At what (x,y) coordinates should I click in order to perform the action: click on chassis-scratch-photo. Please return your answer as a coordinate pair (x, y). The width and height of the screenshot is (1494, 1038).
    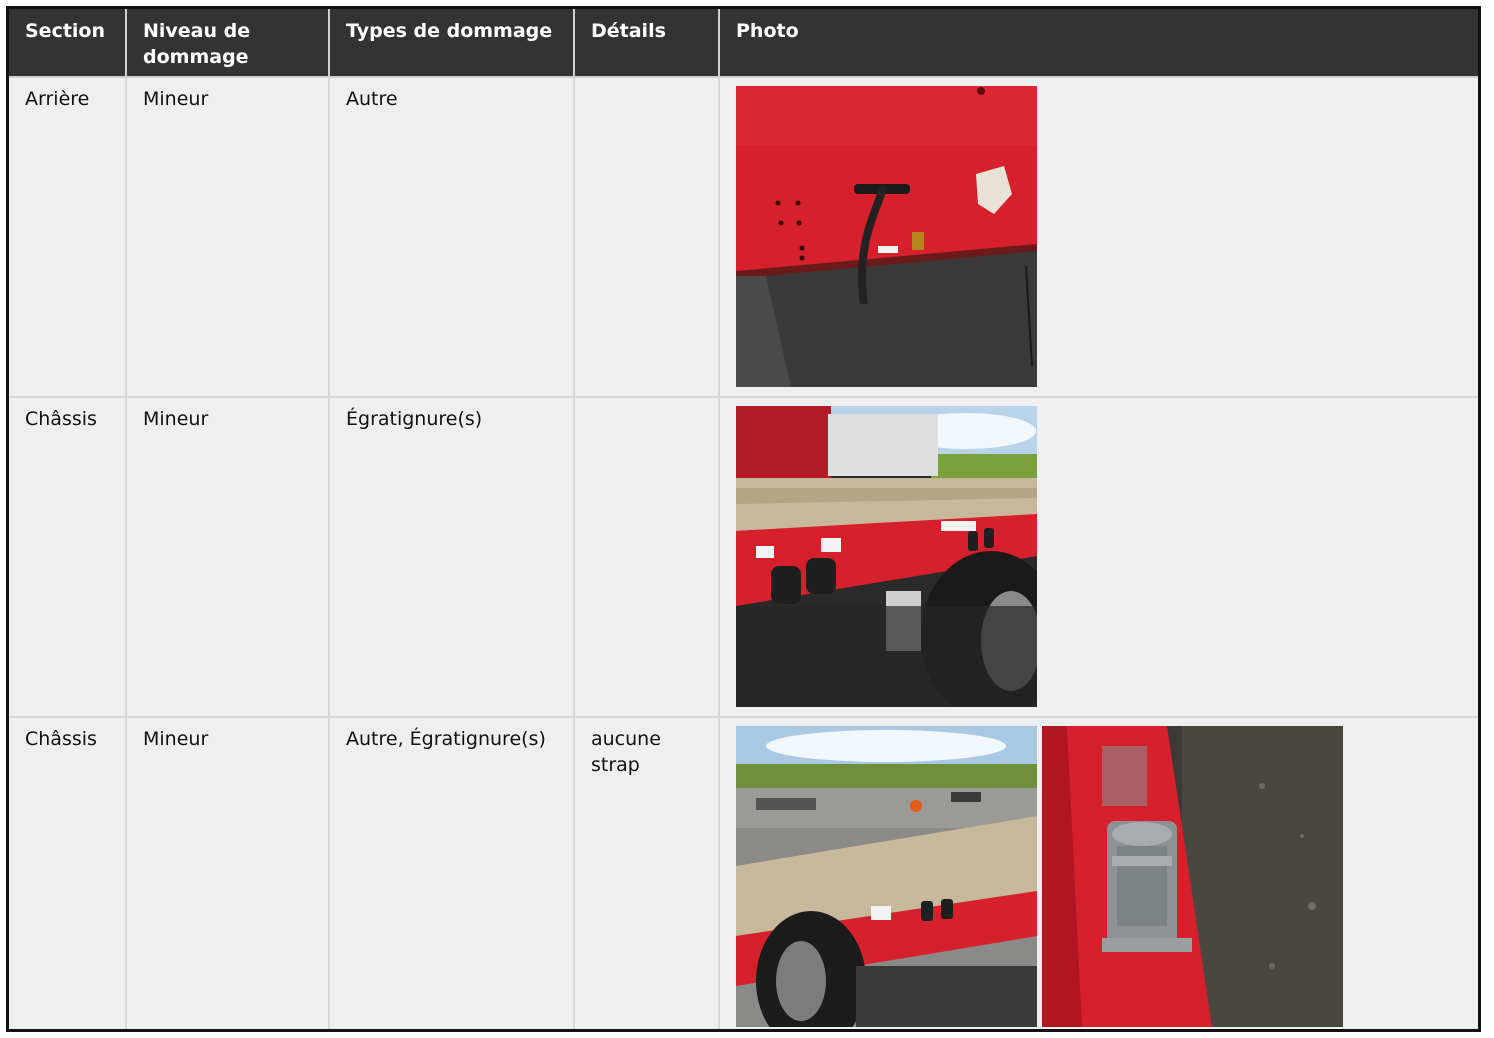
    Looking at the image, I should click on (886, 556).